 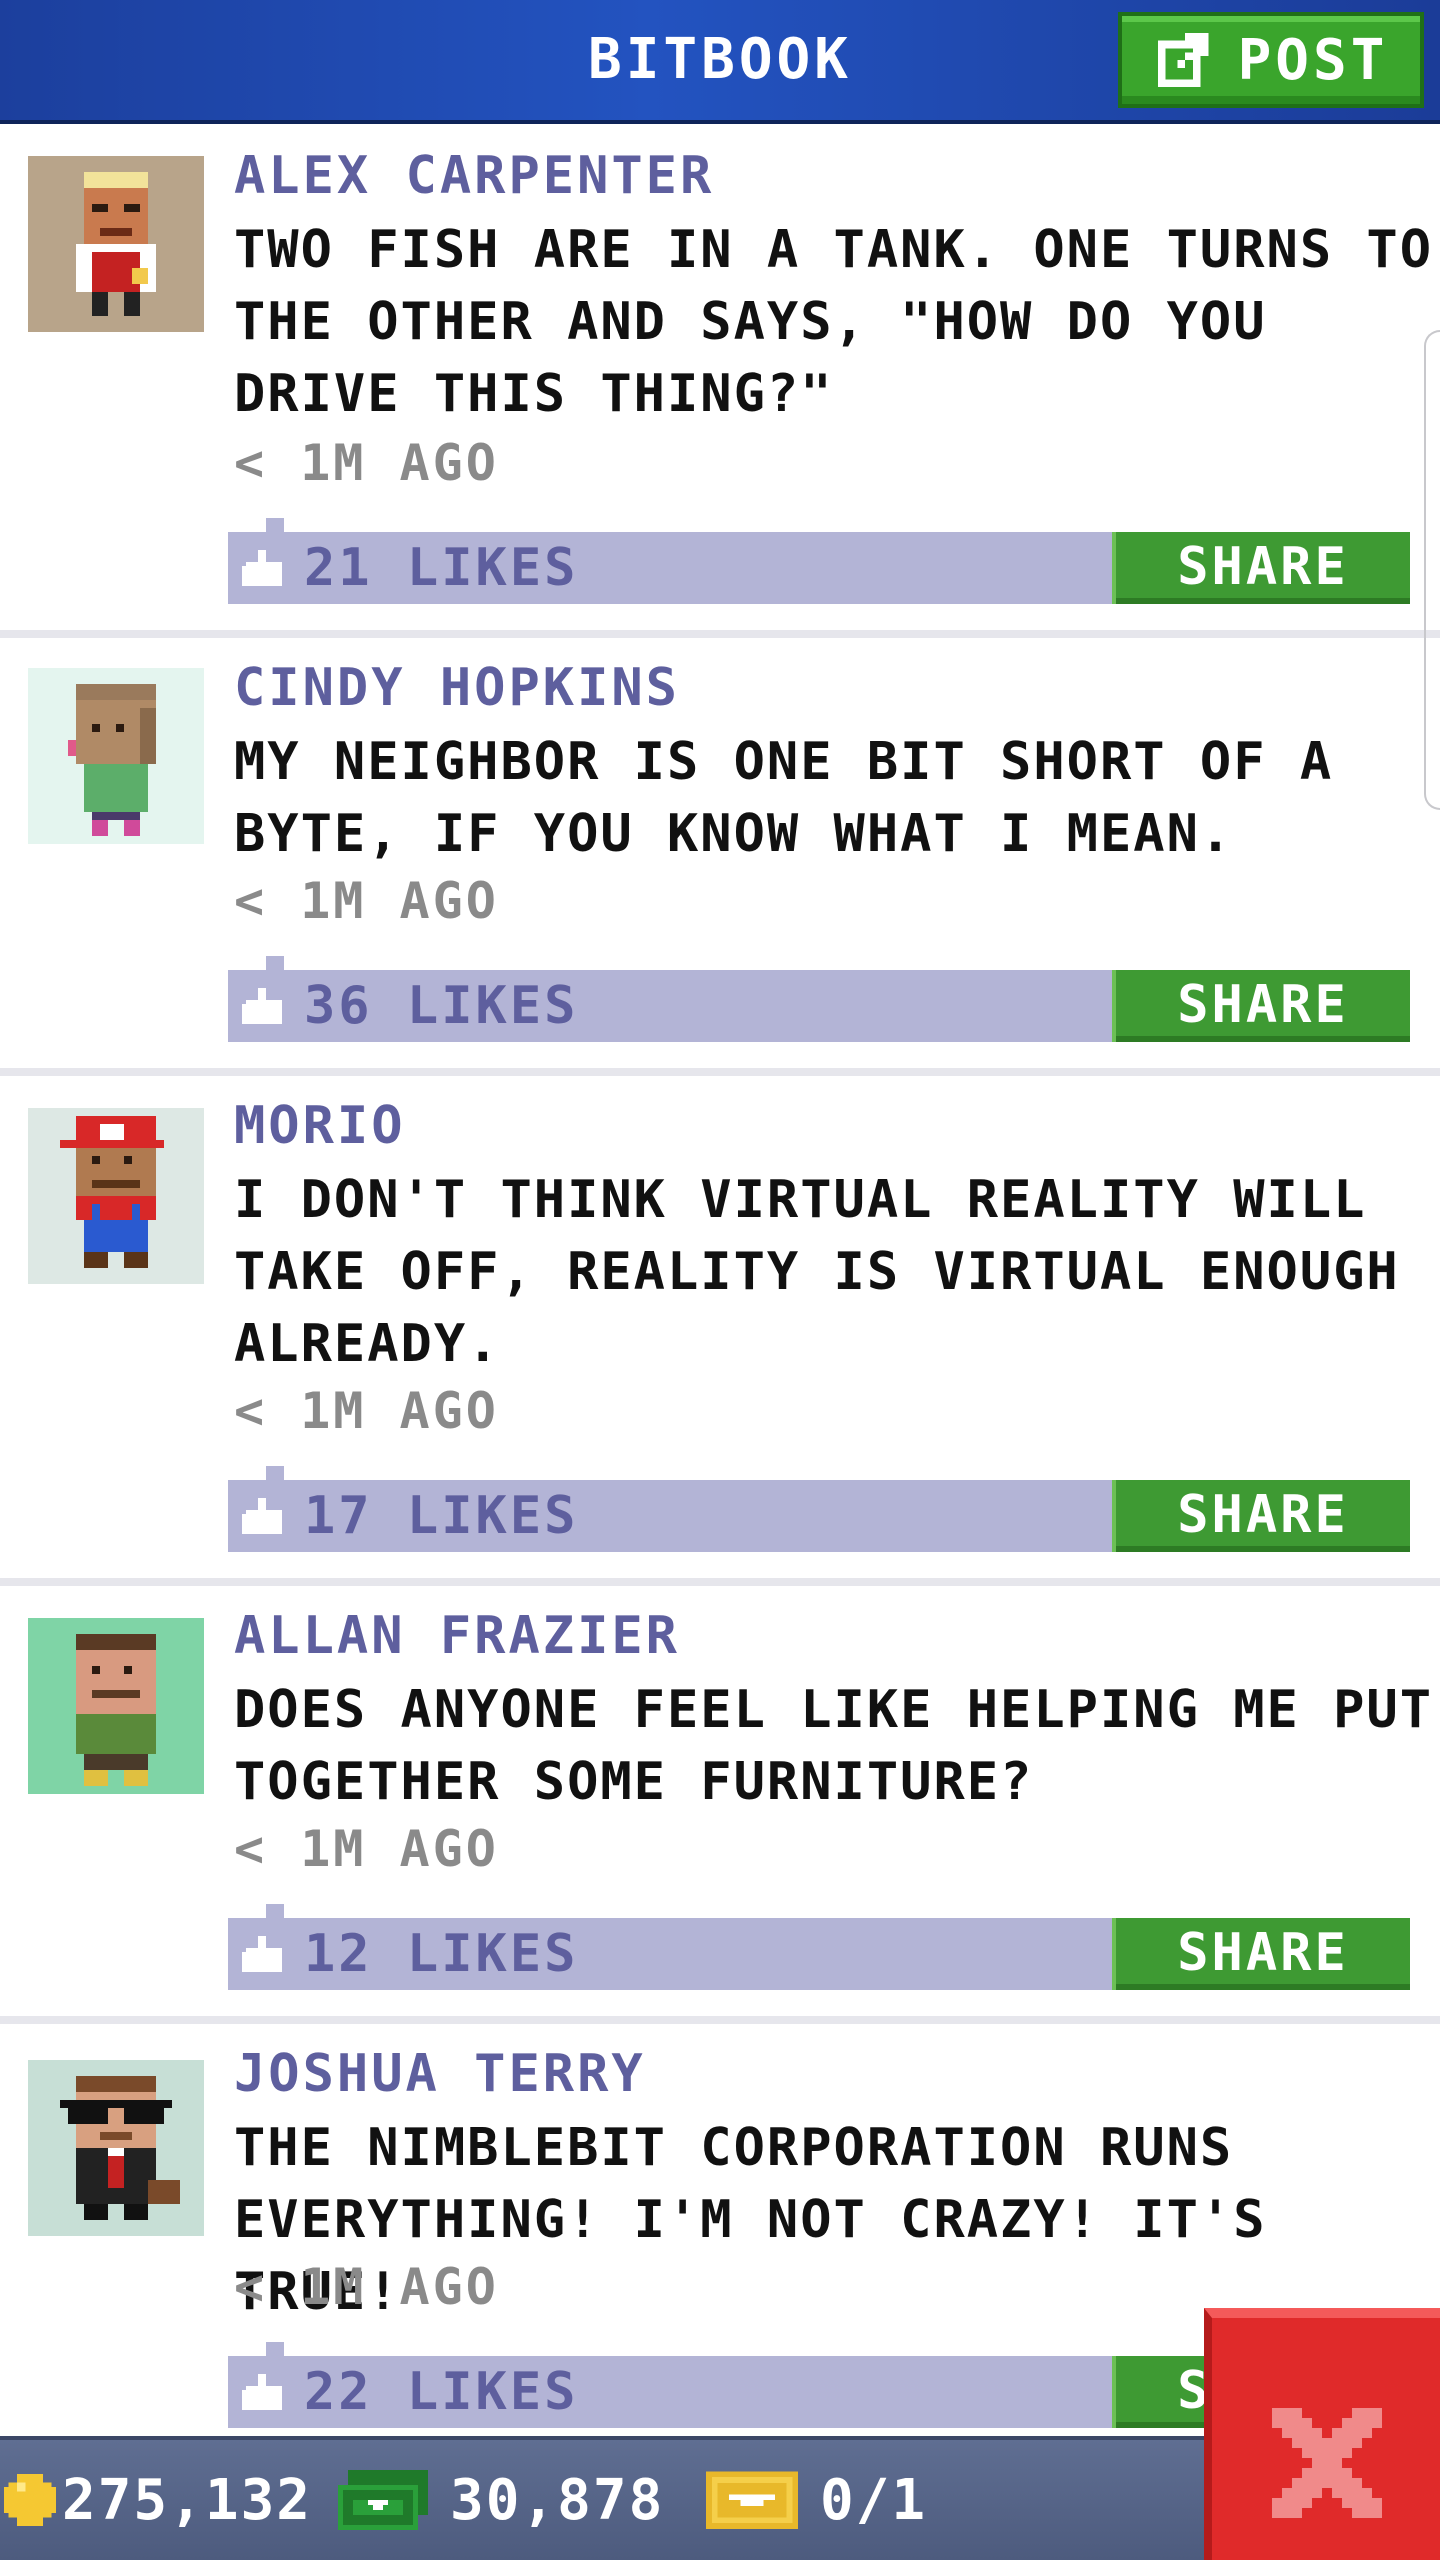 I want to click on likes-count: 17 LIKES, so click(x=441, y=1516).